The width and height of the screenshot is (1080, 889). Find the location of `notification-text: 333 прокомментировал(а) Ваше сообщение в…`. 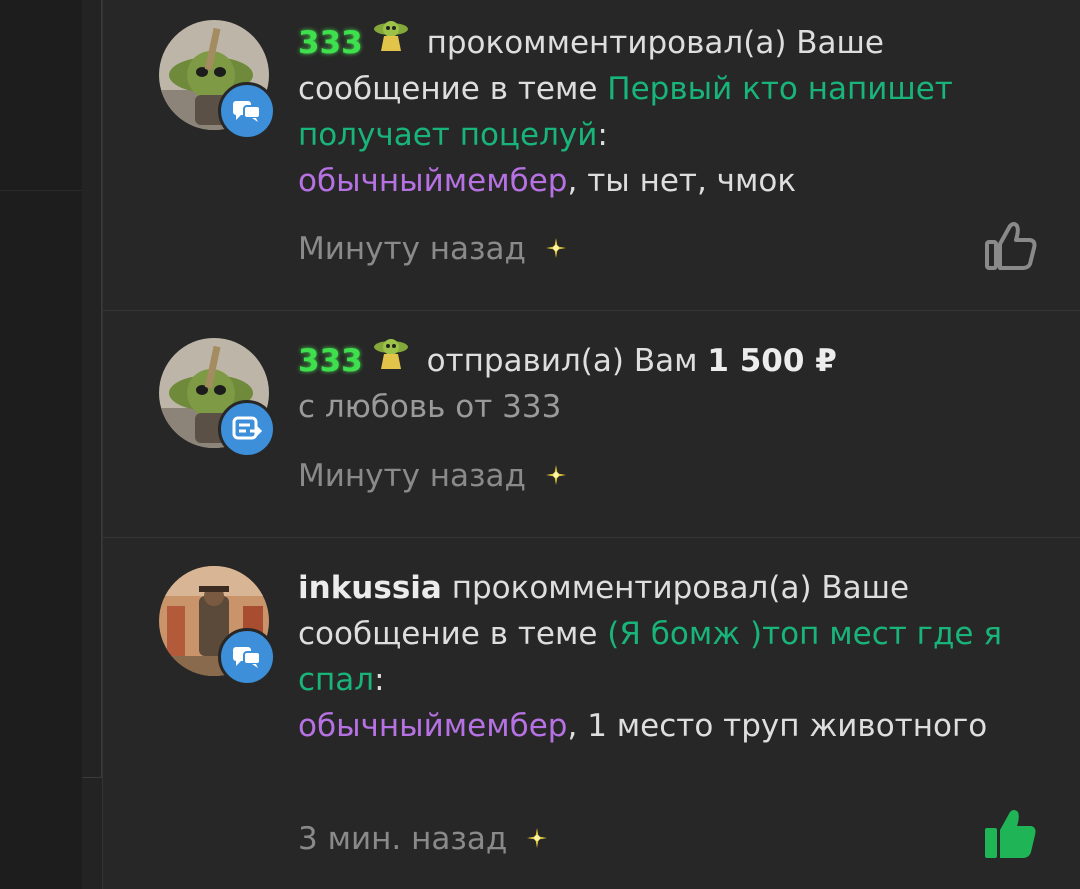

notification-text: 333 прокомментировал(а) Ваше сообщение в… is located at coordinates (668, 112).